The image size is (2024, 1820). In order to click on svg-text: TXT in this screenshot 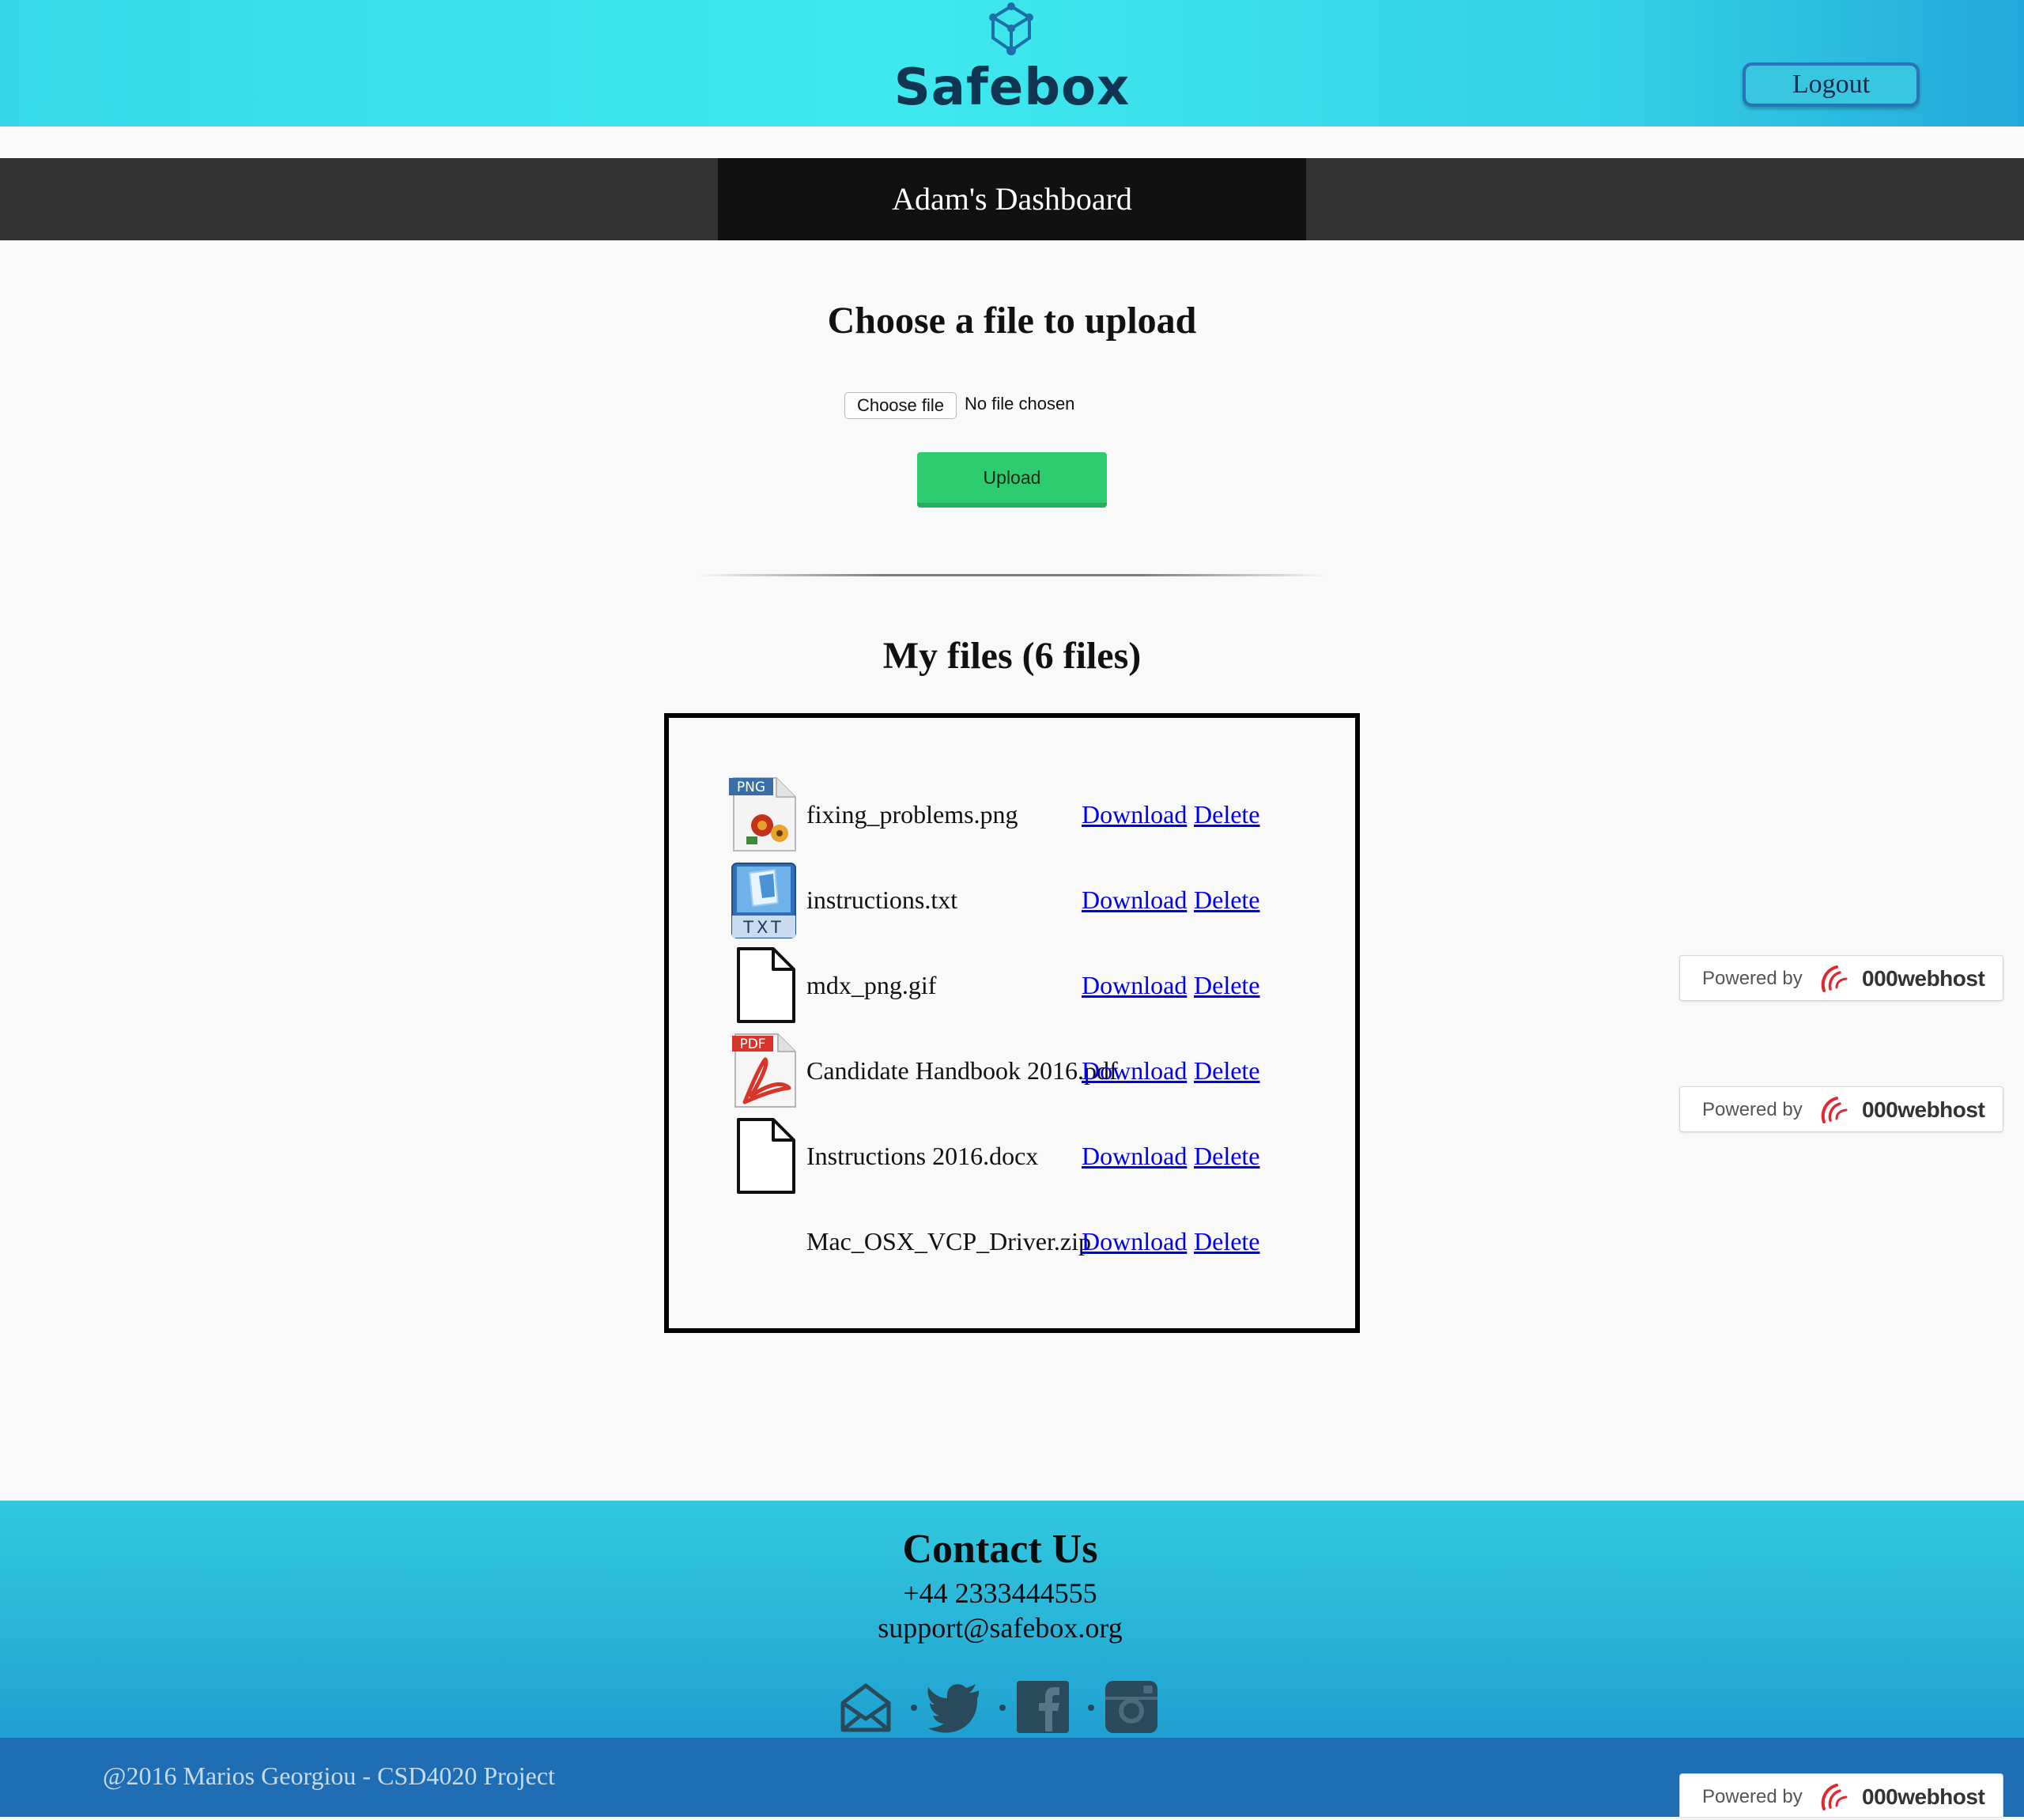, I will do `click(763, 927)`.